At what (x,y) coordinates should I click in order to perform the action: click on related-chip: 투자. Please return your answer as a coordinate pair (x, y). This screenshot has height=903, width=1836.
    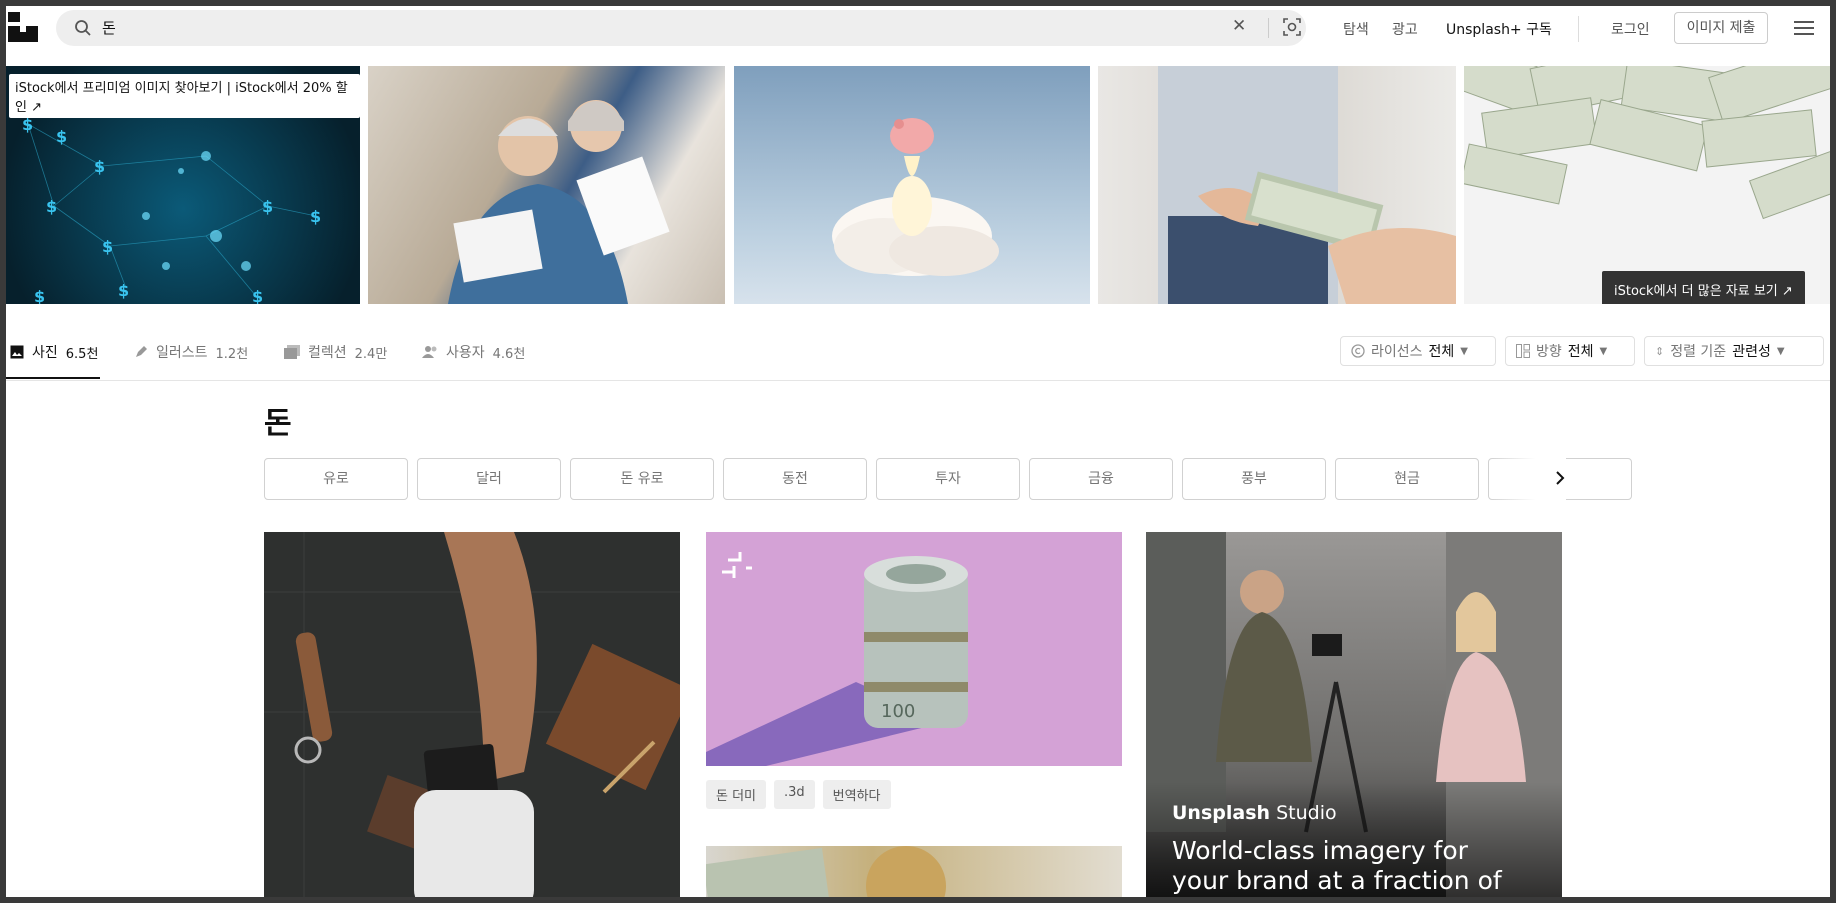
    Looking at the image, I should click on (948, 479).